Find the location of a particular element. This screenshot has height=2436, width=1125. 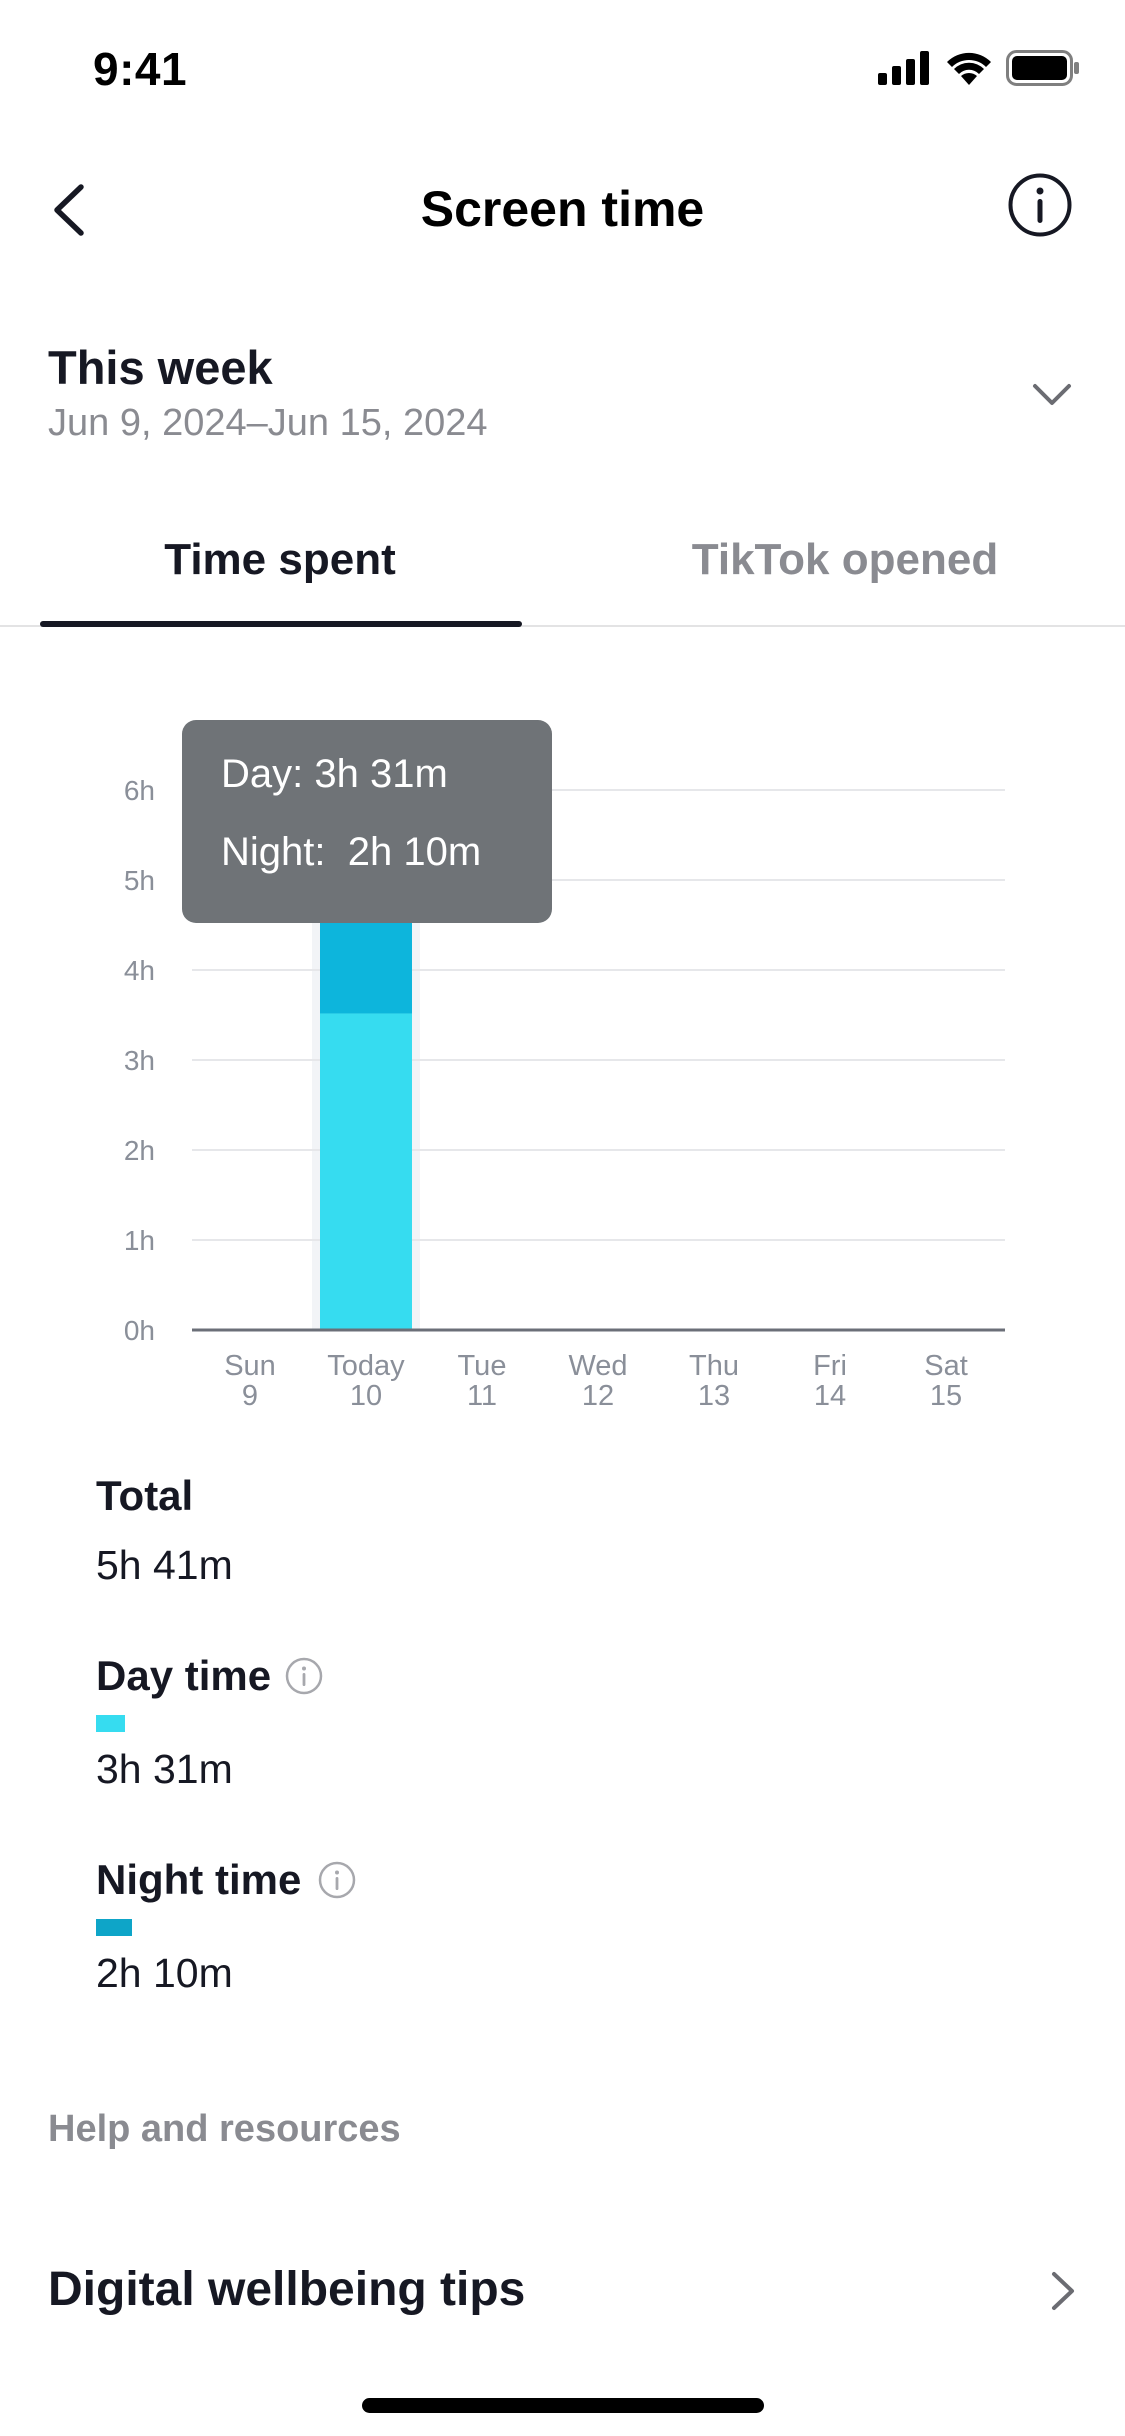

x-tick-date: 13 is located at coordinates (714, 1396).